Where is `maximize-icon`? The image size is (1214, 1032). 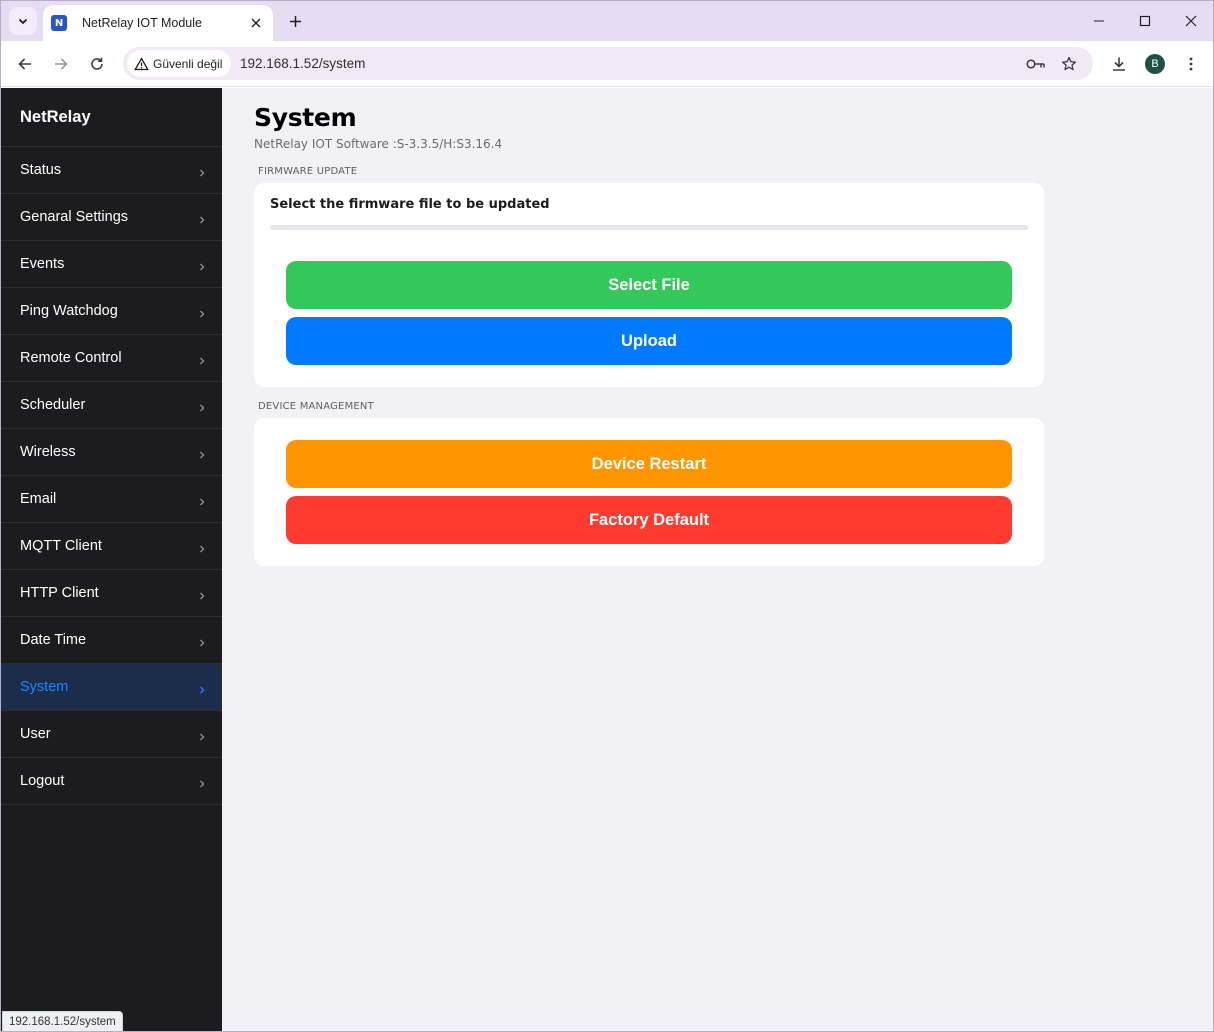
maximize-icon is located at coordinates (1145, 21).